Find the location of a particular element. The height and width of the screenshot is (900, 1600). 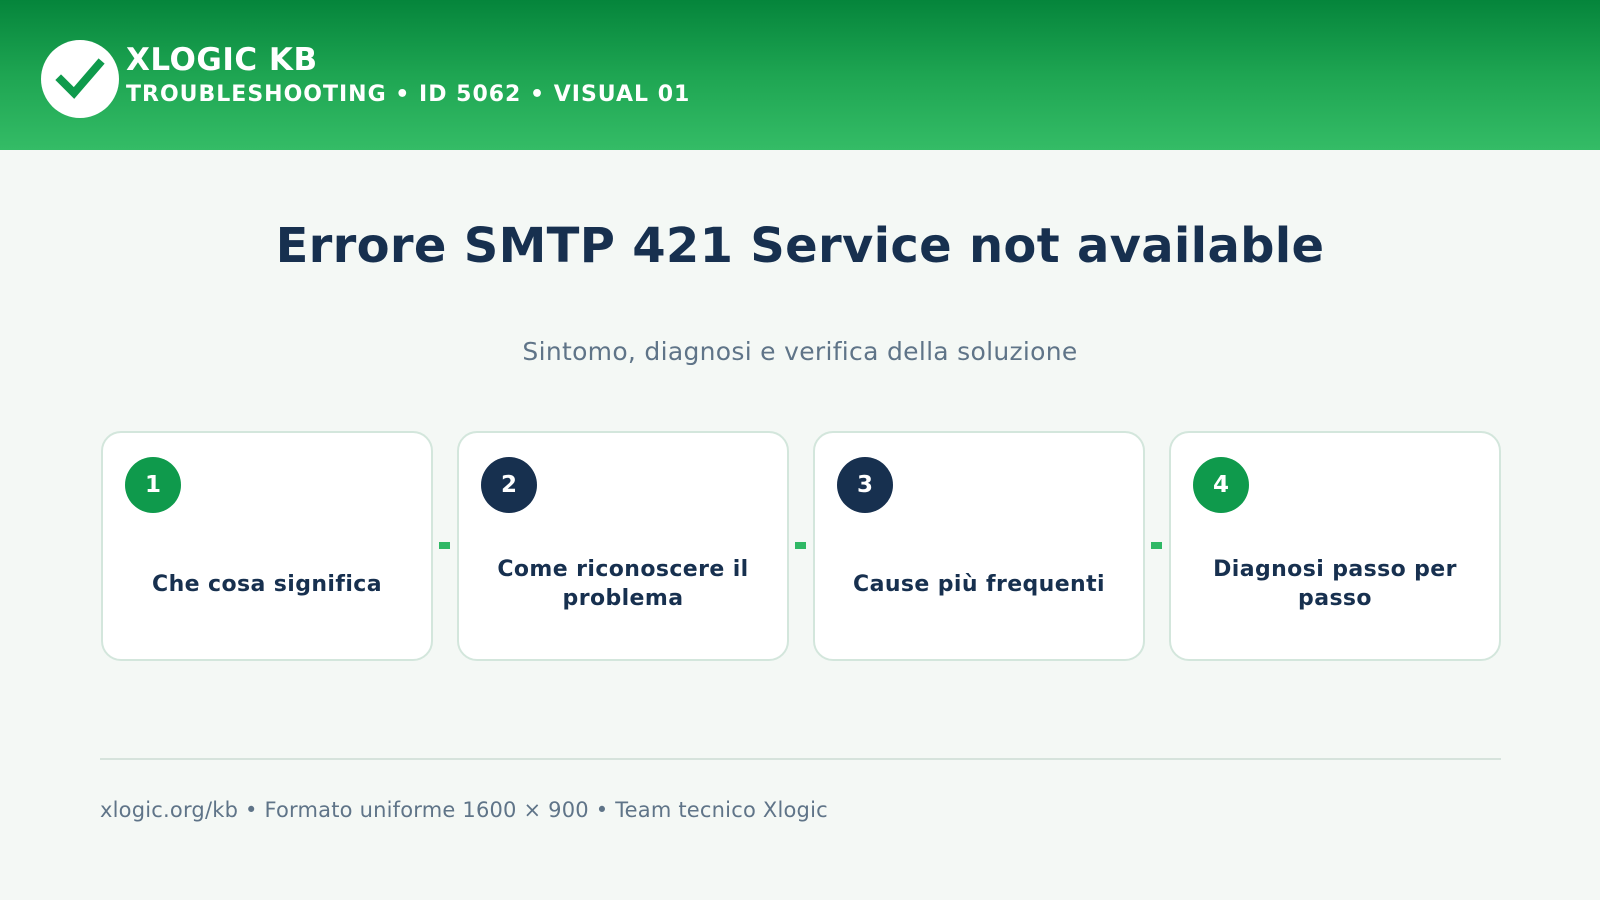

step-number-badge: 2 is located at coordinates (509, 485).